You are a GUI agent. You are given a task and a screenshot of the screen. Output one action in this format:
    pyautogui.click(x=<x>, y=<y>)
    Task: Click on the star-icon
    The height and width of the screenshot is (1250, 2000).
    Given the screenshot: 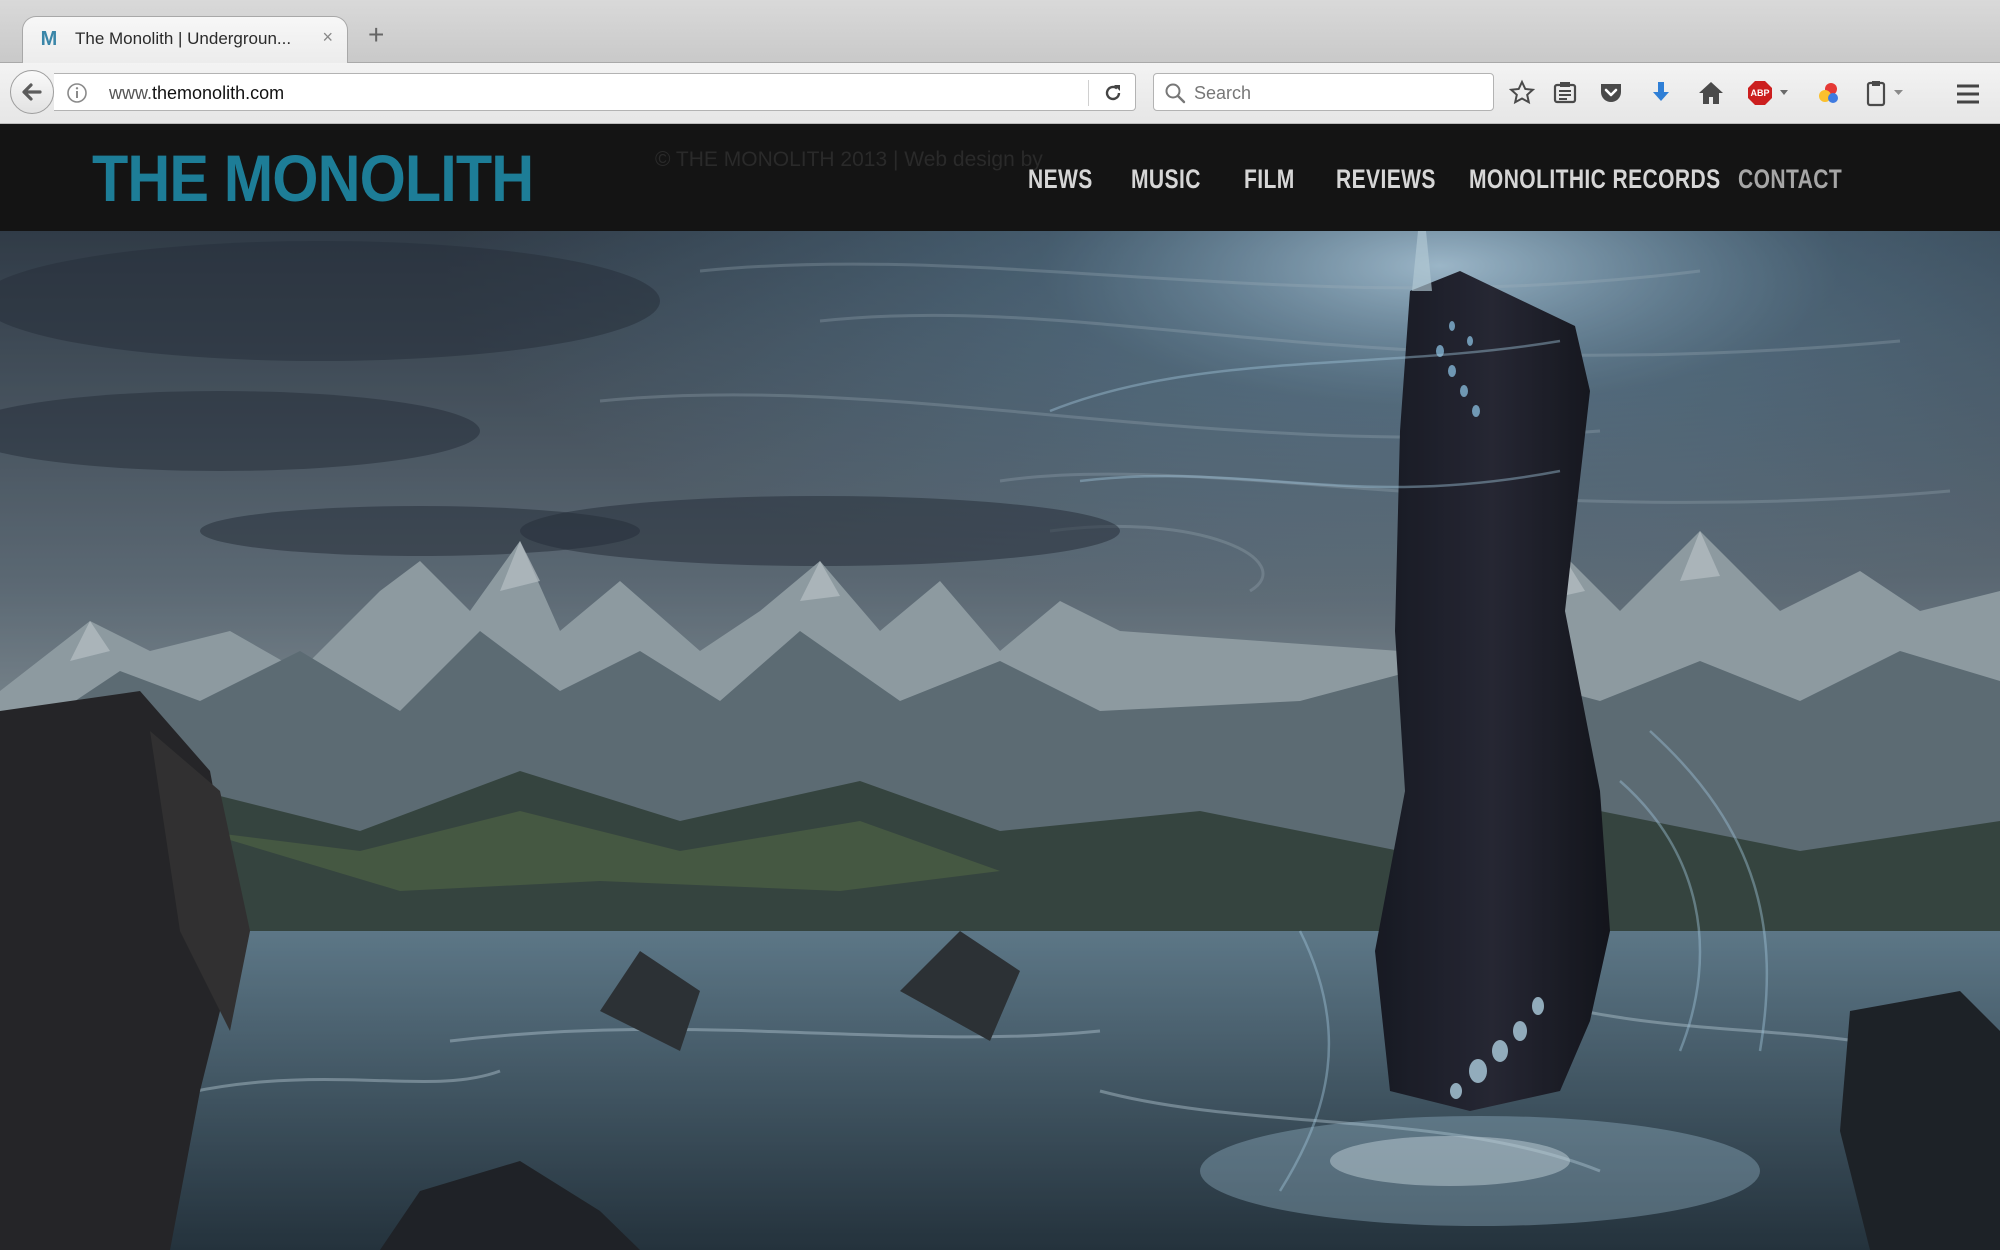 What is the action you would take?
    pyautogui.click(x=1522, y=93)
    